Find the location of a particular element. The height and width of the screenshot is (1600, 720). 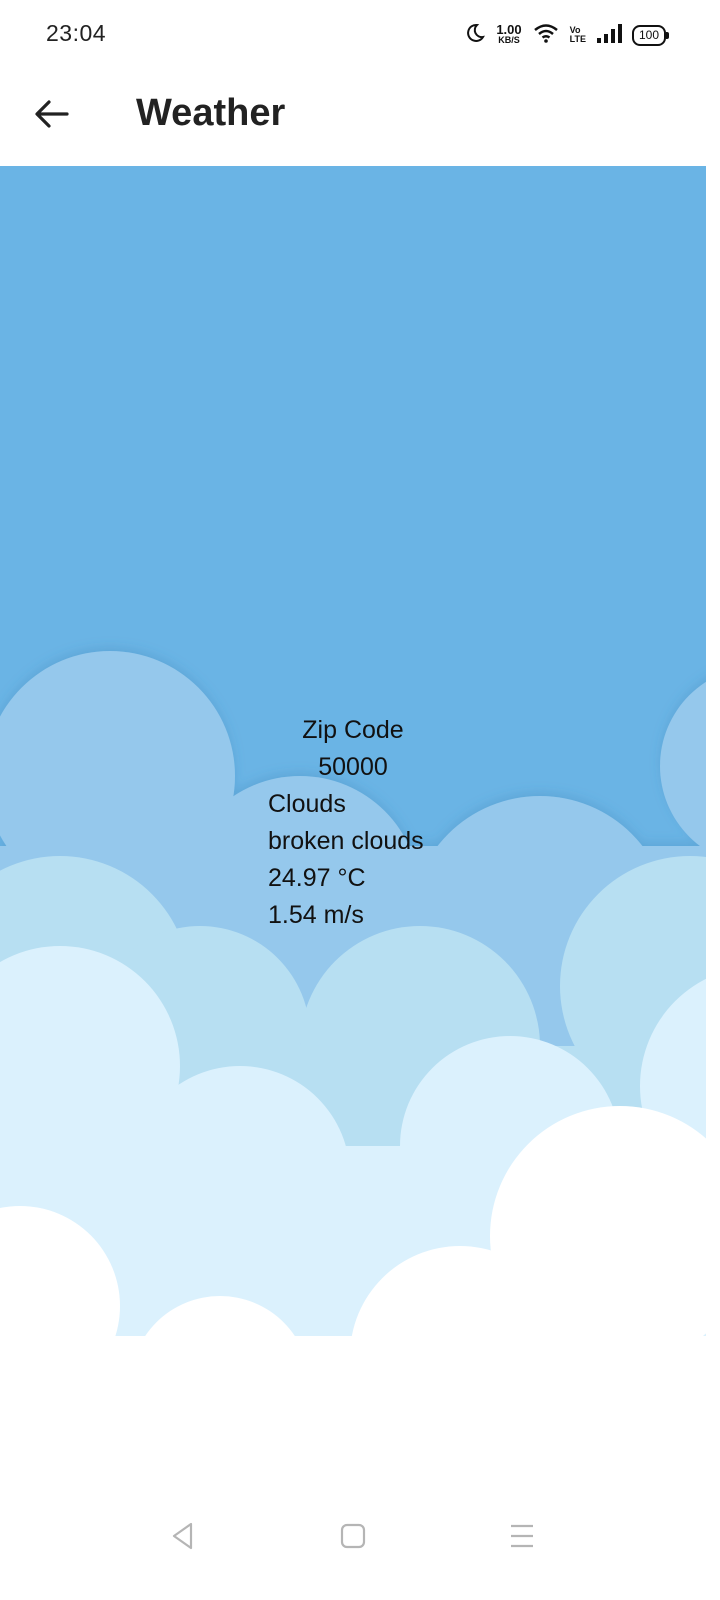

status-time: 23:04 is located at coordinates (76, 33).